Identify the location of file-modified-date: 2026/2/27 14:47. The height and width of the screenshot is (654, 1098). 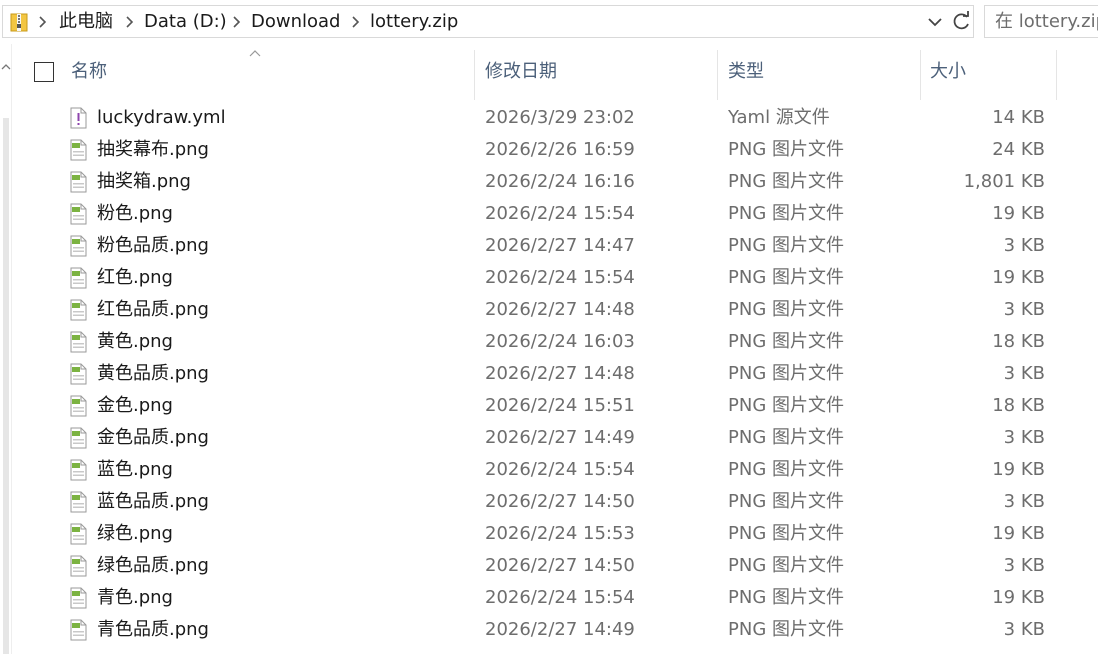
(560, 245).